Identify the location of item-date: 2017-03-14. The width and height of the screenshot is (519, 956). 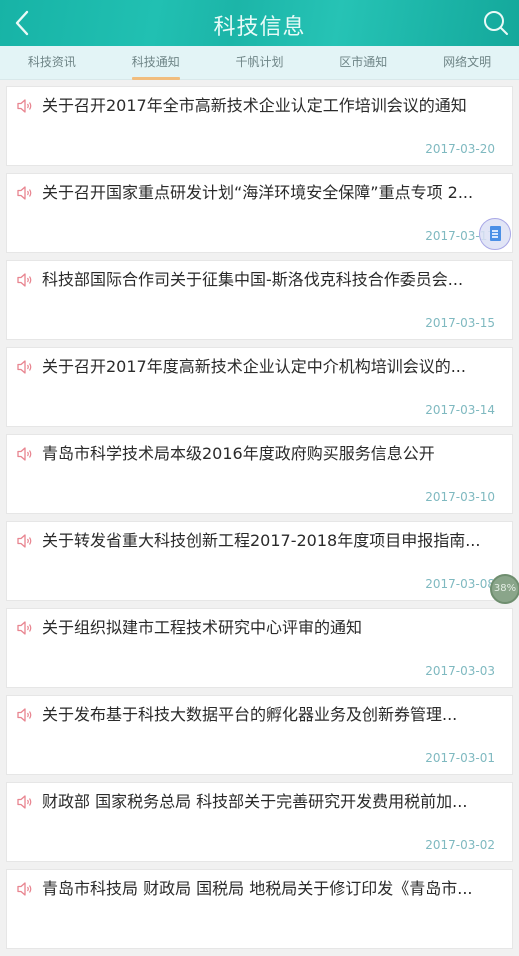
(460, 410).